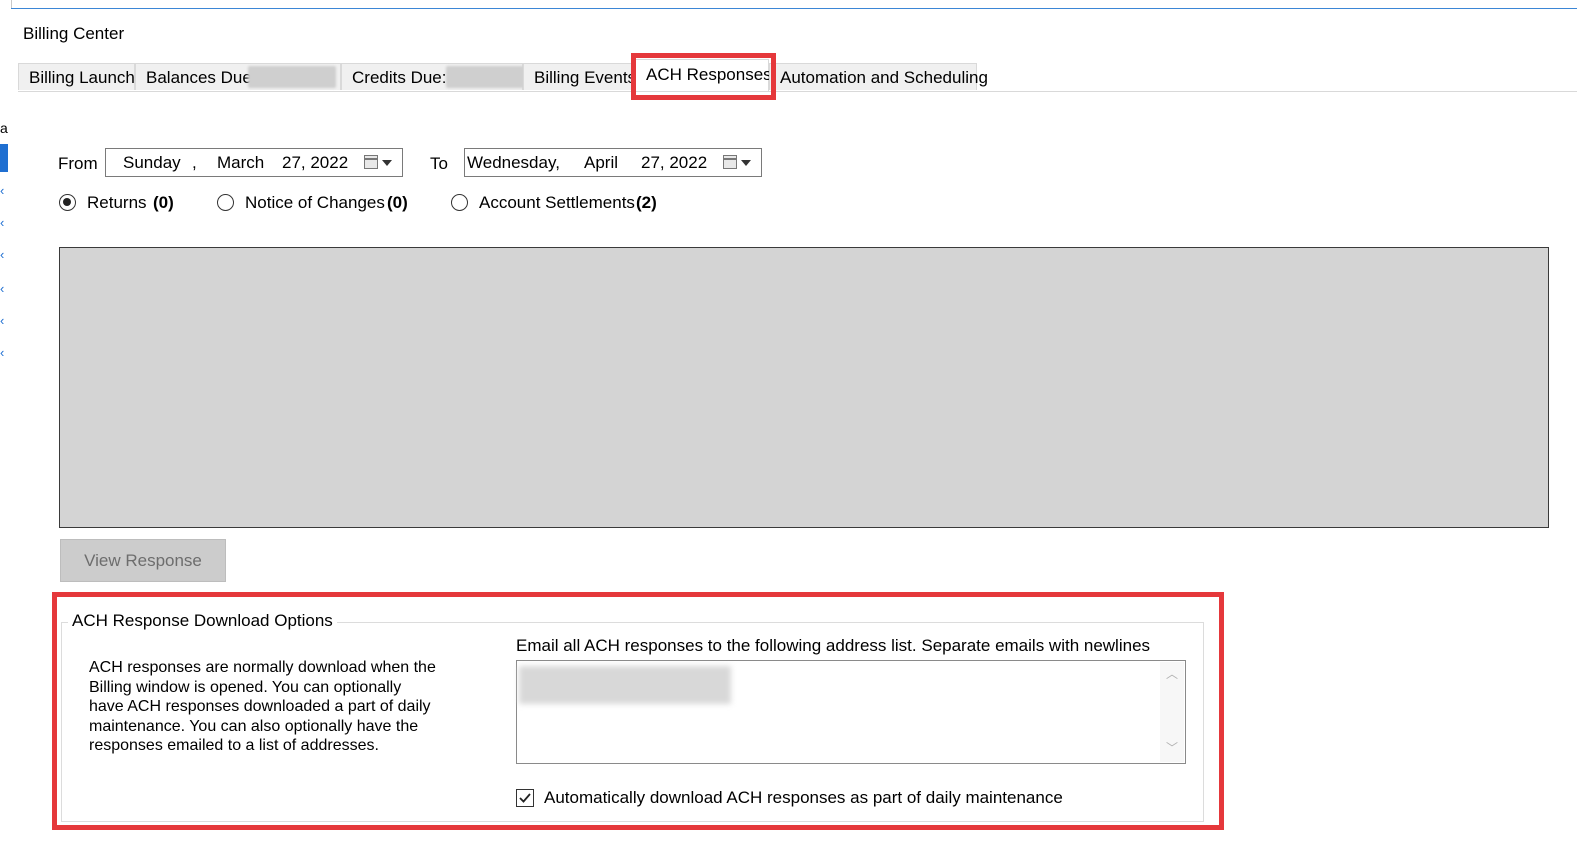 Image resolution: width=1577 pixels, height=851 pixels. I want to click on returns-radio, so click(67, 202).